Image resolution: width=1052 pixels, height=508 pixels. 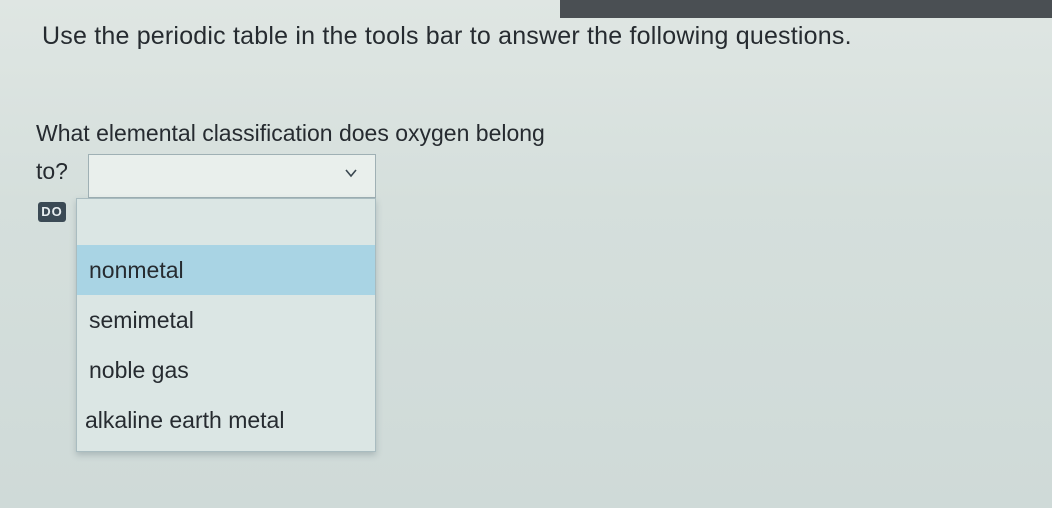 I want to click on badge: DO, so click(x=52, y=212).